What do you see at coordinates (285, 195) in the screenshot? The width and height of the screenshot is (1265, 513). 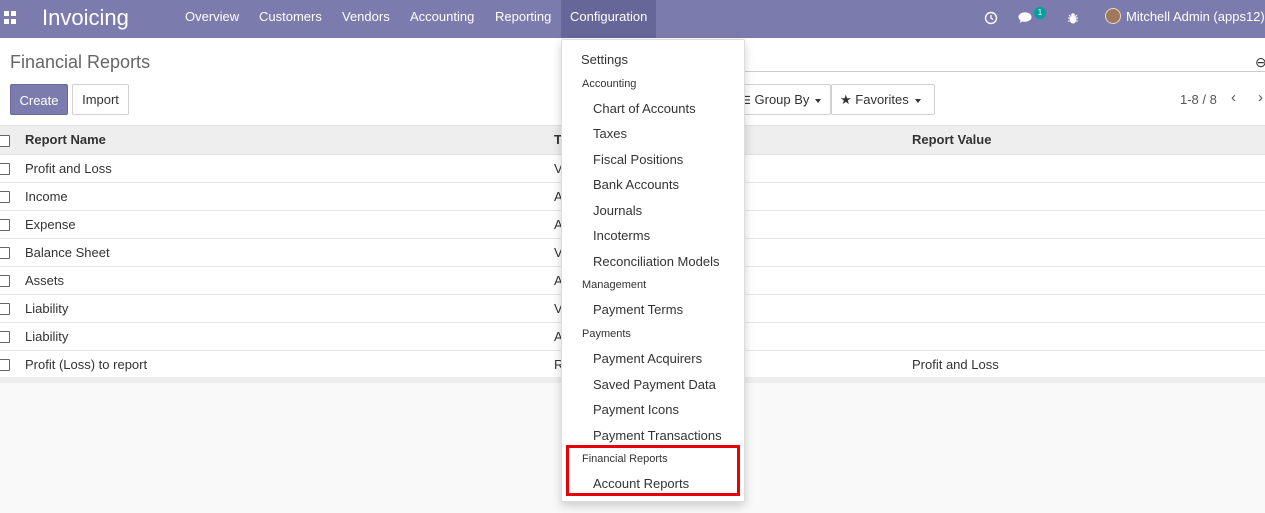 I see `report-name-cell: Income` at bounding box center [285, 195].